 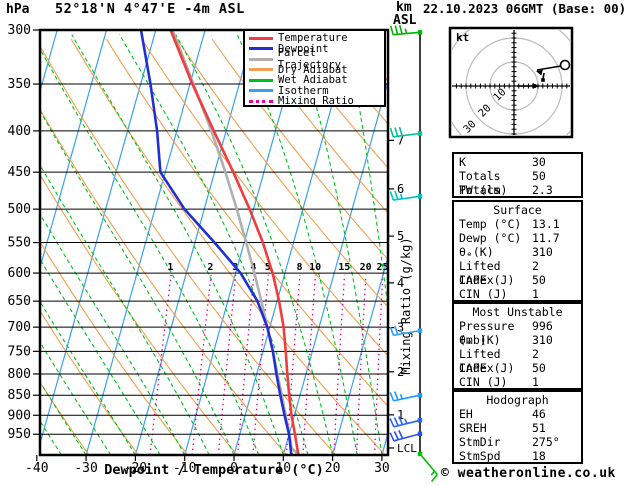 What do you see at coordinates (19, 415) in the screenshot?
I see `pressure-tick-label: 900` at bounding box center [19, 415].